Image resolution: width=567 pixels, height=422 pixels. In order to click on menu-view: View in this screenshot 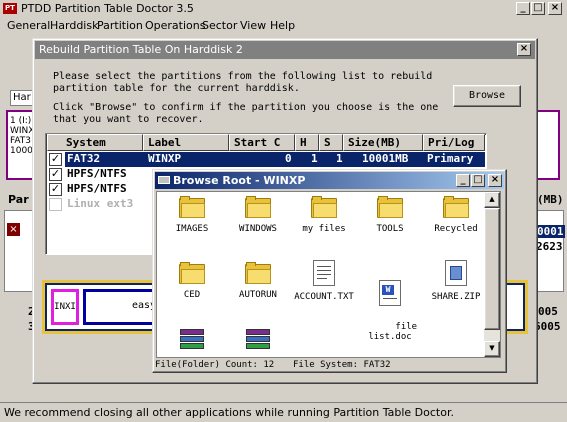, I will do `click(253, 25)`.